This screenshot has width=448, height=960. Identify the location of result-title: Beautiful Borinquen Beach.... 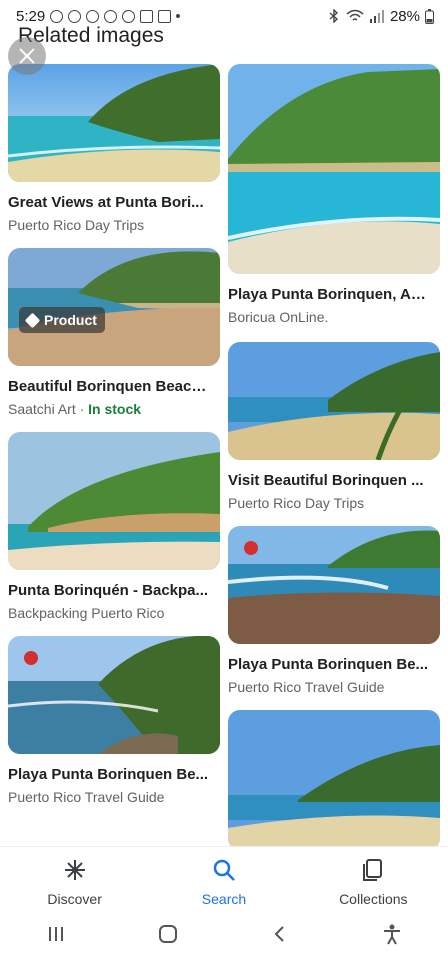
(109, 386).